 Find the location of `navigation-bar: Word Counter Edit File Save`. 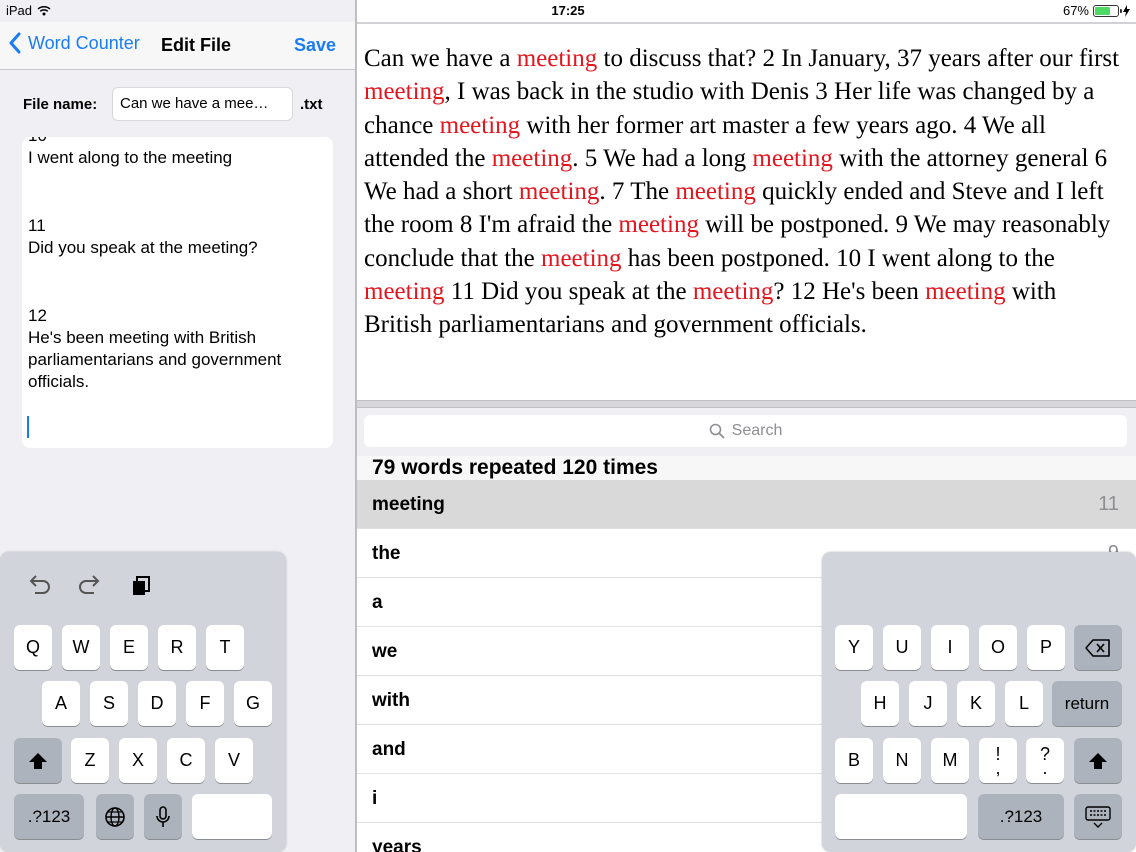

navigation-bar: Word Counter Edit File Save is located at coordinates (177, 46).